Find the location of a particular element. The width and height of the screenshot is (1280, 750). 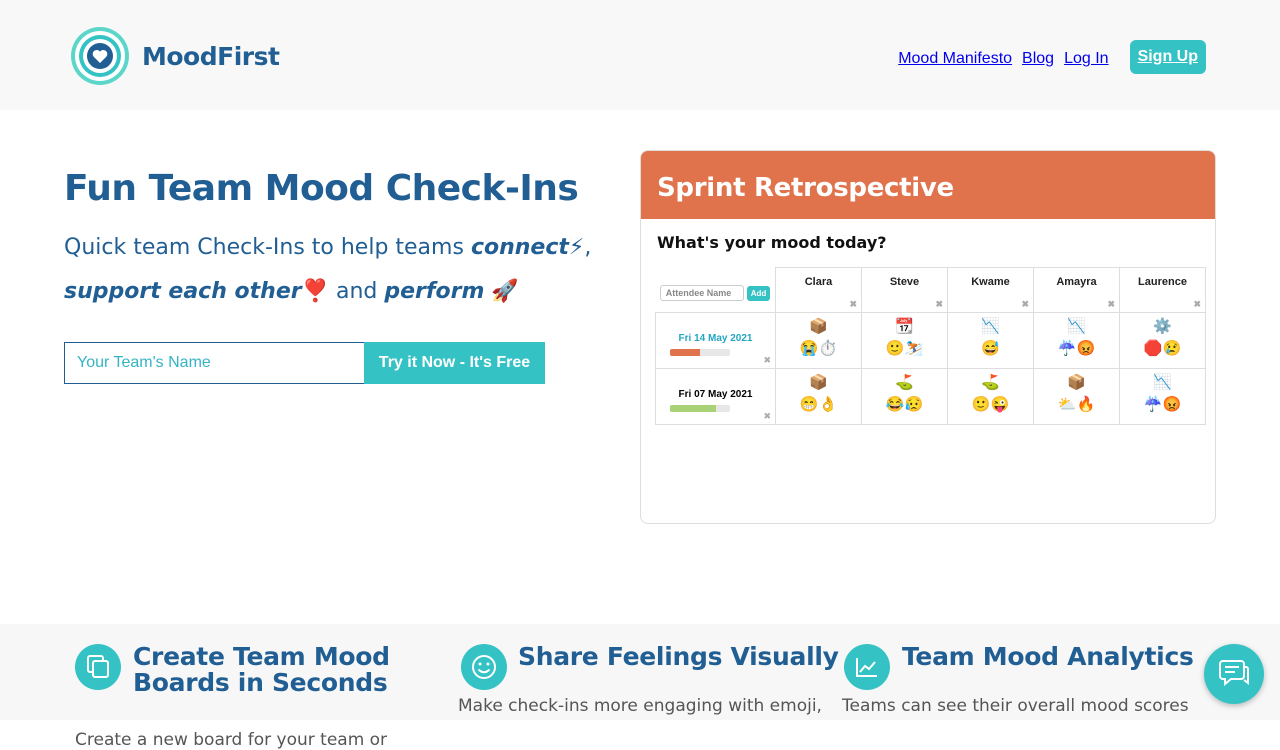

mood-cell: 📉 😅 is located at coordinates (991, 341).